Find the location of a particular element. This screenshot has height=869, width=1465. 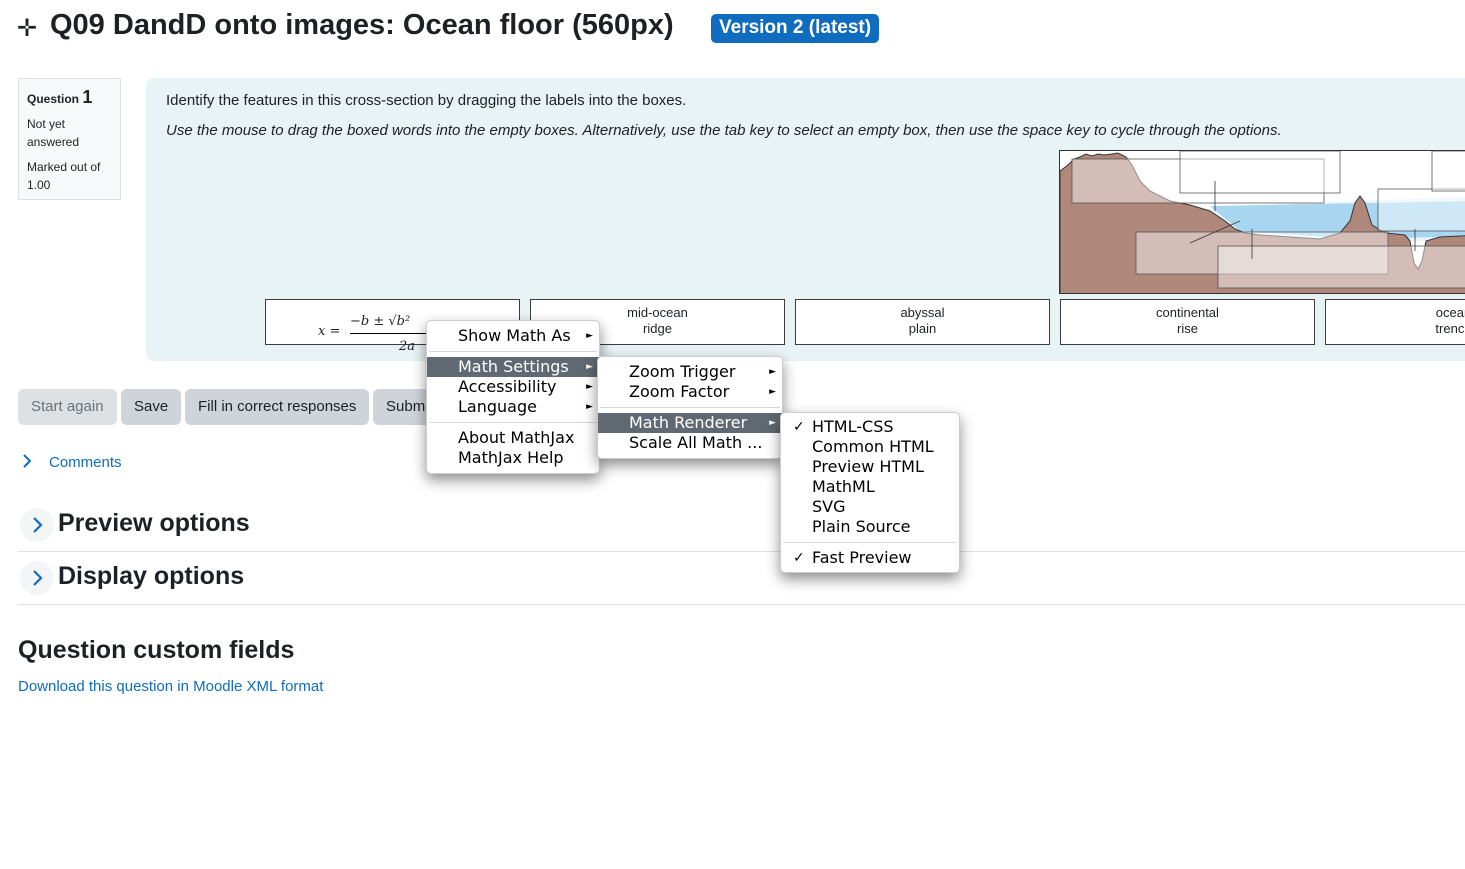

formula-denominator: 2a is located at coordinates (407, 346).